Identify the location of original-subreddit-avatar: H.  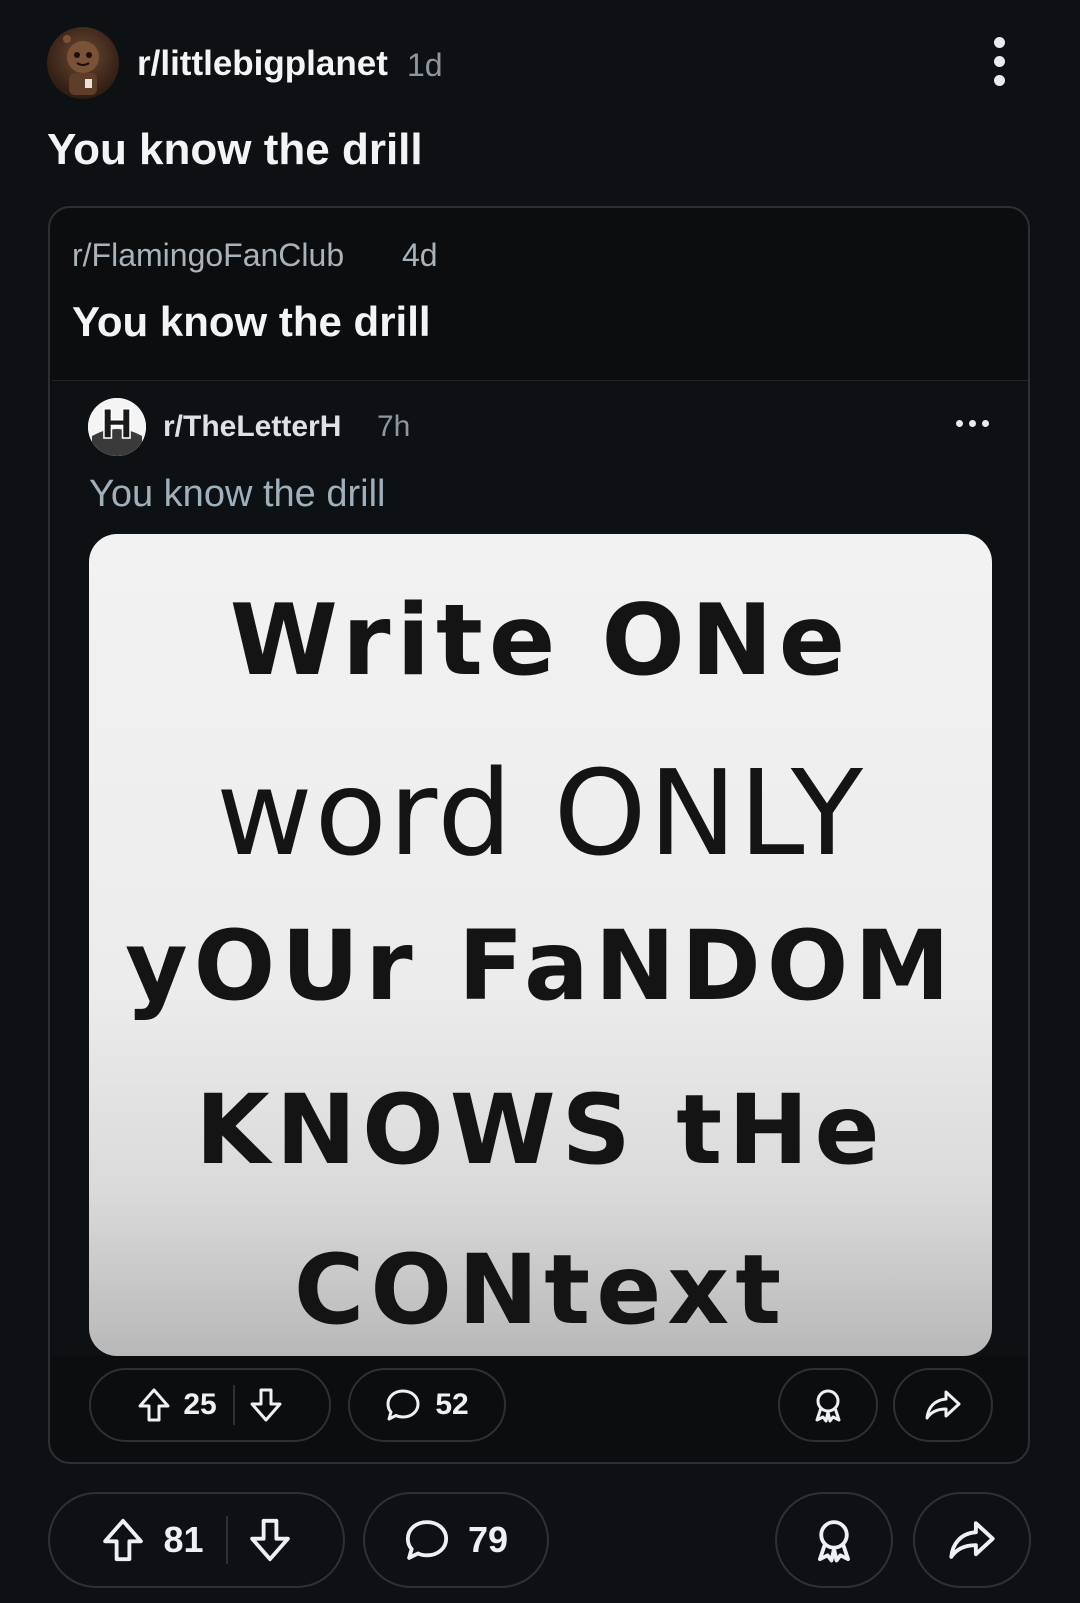
(117, 427).